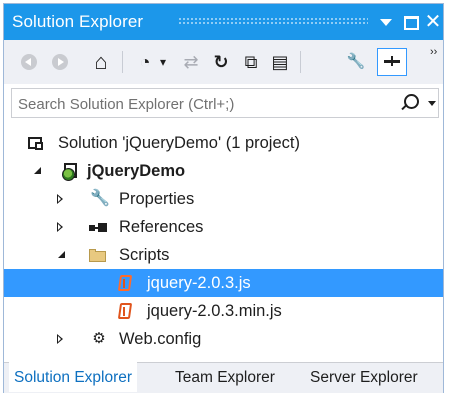 The height and width of the screenshot is (396, 449). I want to click on close-icon: ✕, so click(433, 22).